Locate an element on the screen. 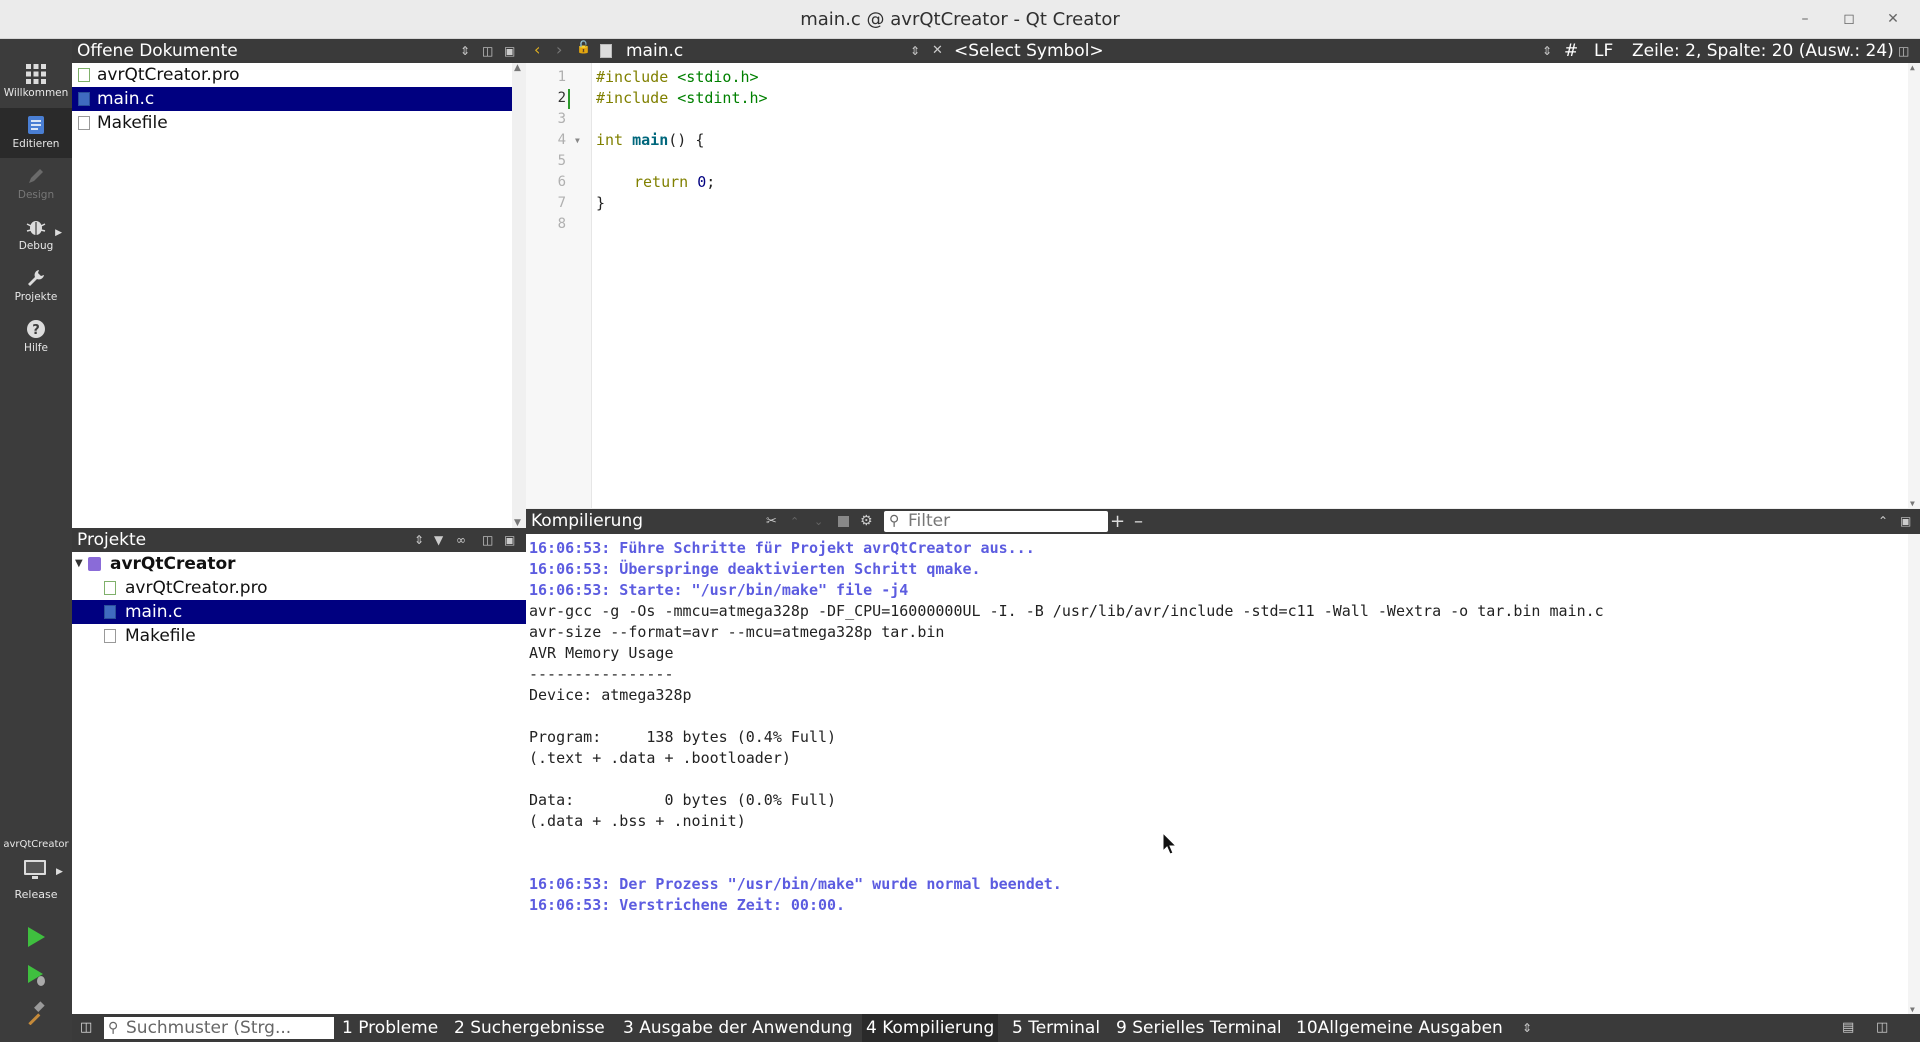 The image size is (1920, 1042). output-scrollbar: ▼ is located at coordinates (1914, 774).